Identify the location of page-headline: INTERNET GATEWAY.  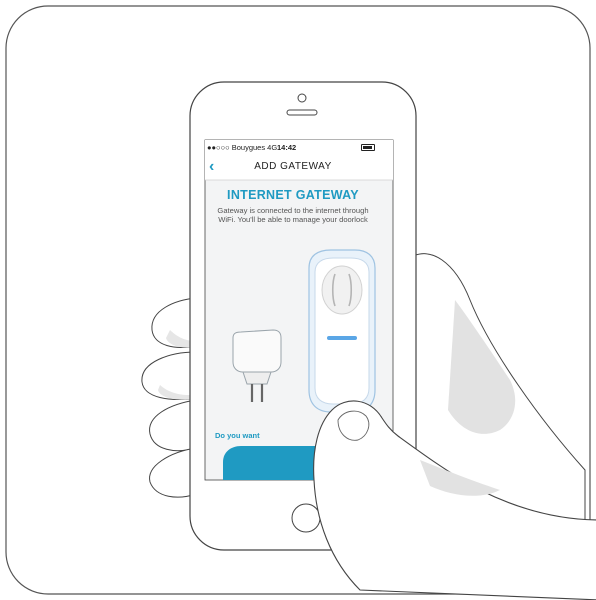
(293, 195).